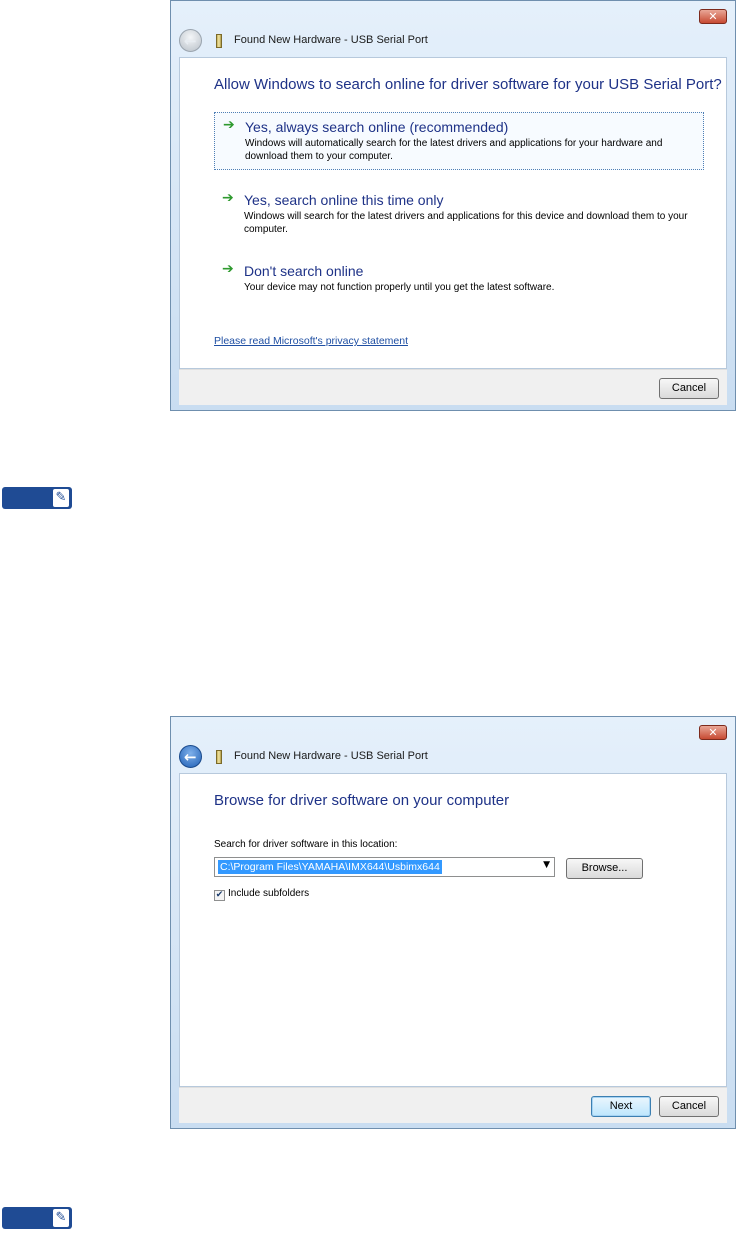 This screenshot has width=737, height=1234. Describe the element at coordinates (546, 865) in the screenshot. I see `chevron-down-icon: ▼` at that location.